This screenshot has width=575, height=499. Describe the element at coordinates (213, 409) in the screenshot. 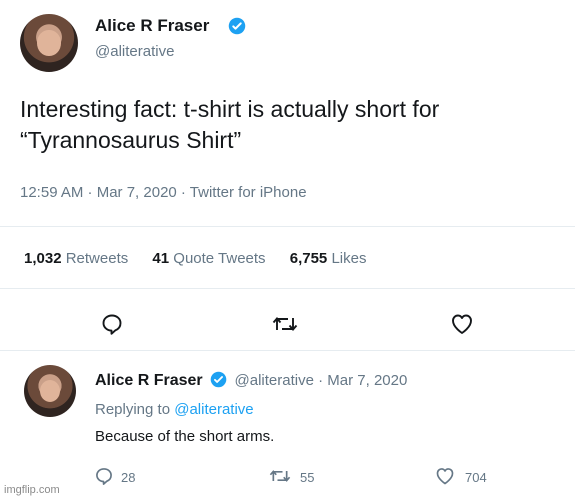

I see `replying-to-handle: @aliterative` at that location.